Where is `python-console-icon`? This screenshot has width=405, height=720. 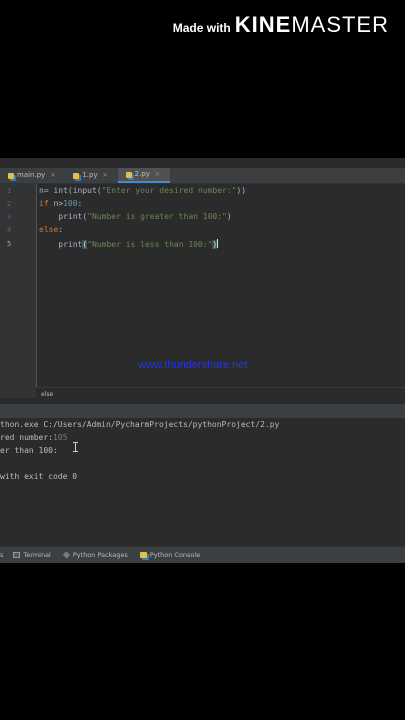
python-console-icon is located at coordinates (143, 555).